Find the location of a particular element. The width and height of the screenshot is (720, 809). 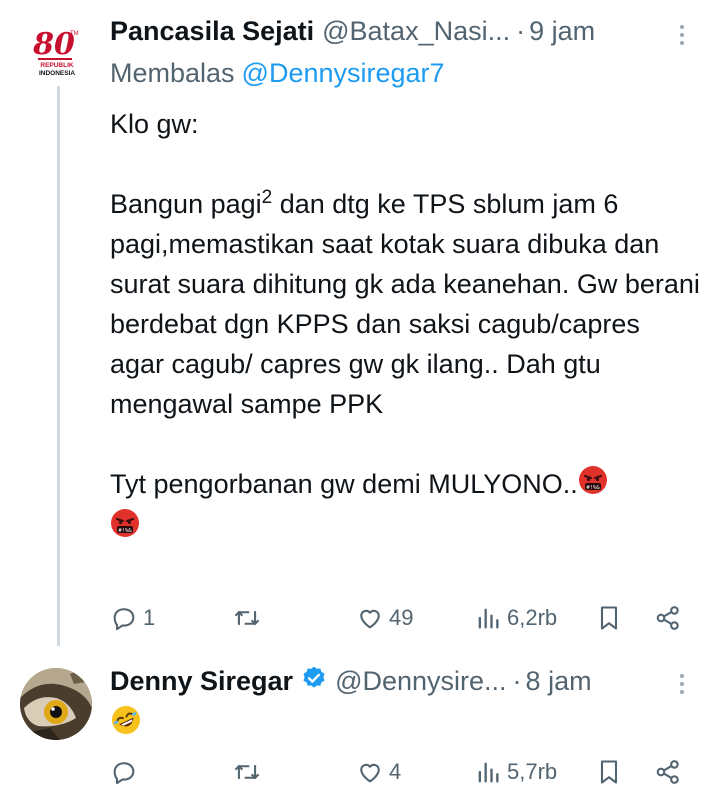

reply-prefix: Membalas is located at coordinates (172, 73).